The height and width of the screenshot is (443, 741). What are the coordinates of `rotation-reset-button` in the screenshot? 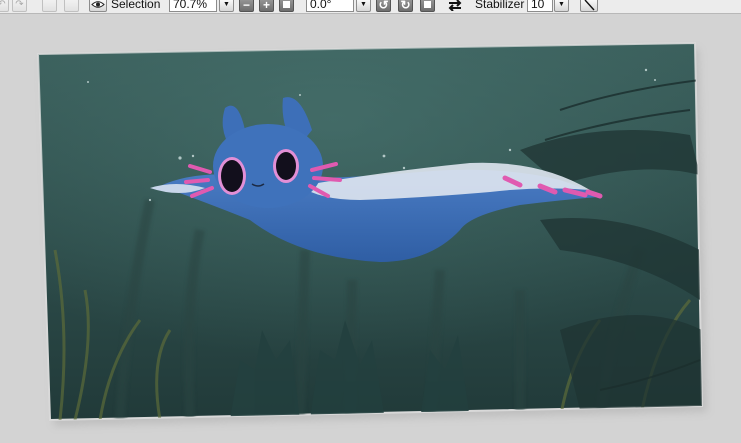 It's located at (427, 6).